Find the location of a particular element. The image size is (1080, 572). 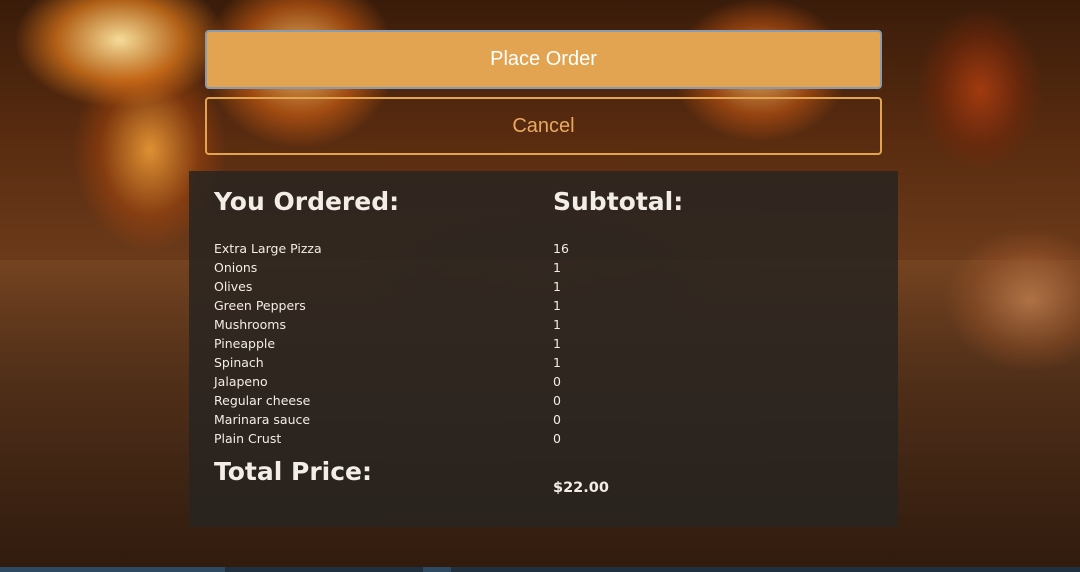

list-item-name: Regular cheese is located at coordinates (262, 400).